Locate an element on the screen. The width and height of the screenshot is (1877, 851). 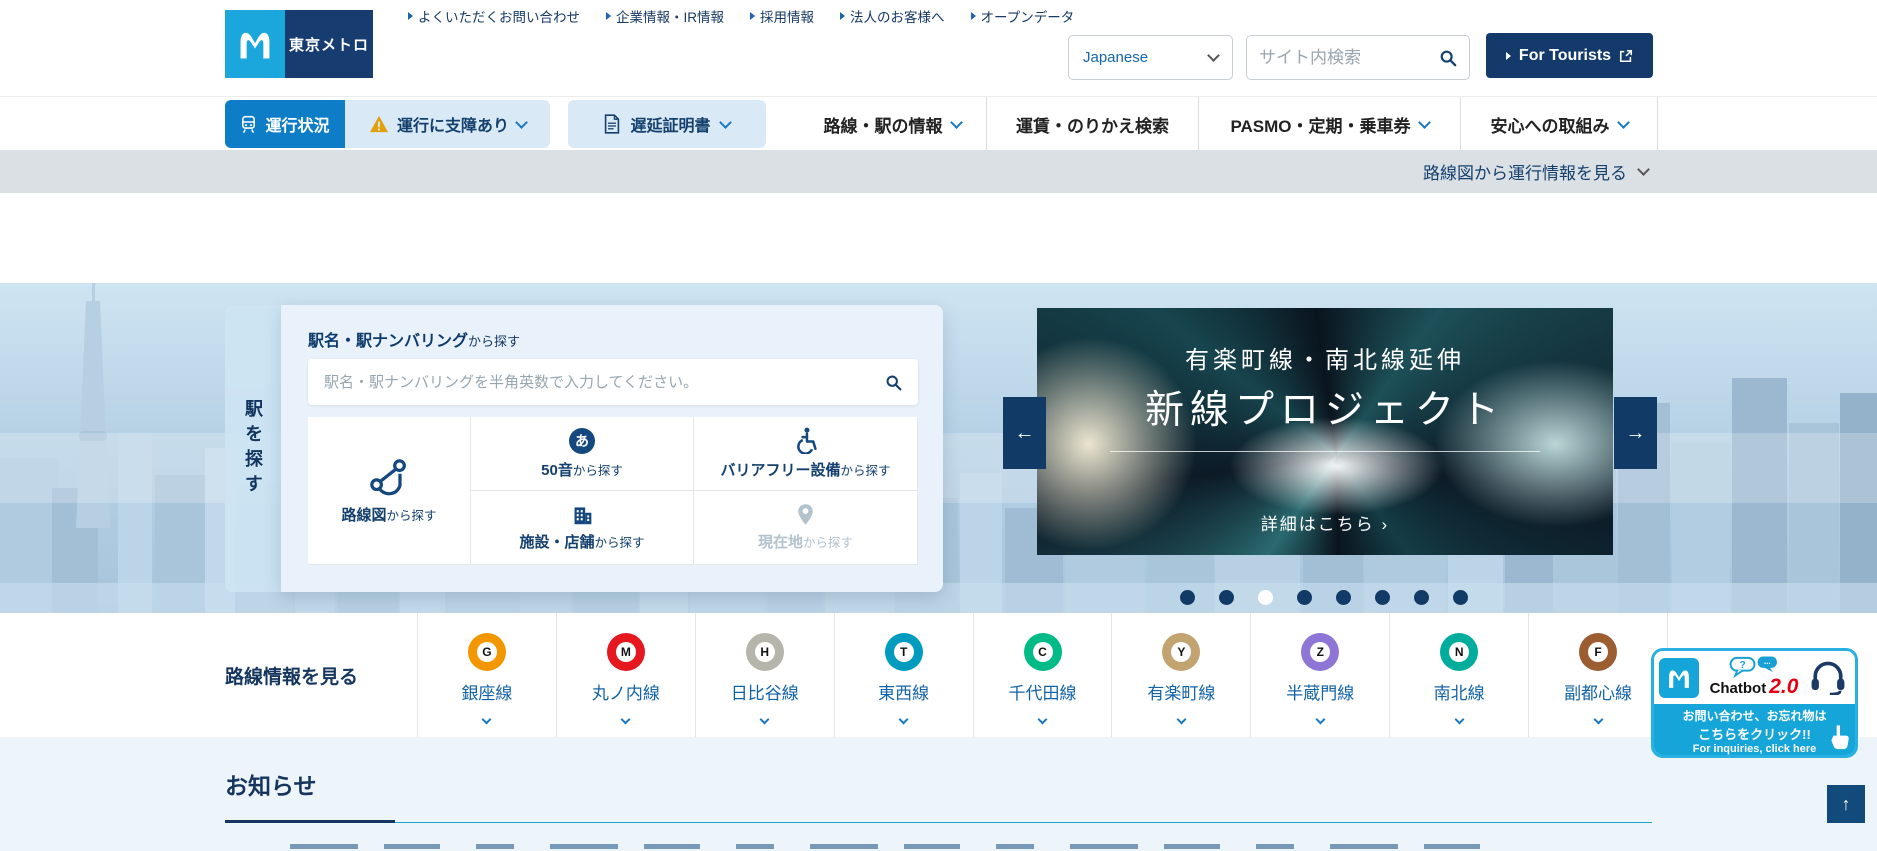
route-map-status-bar: 路線図から運行情報を見る is located at coordinates (938, 171).